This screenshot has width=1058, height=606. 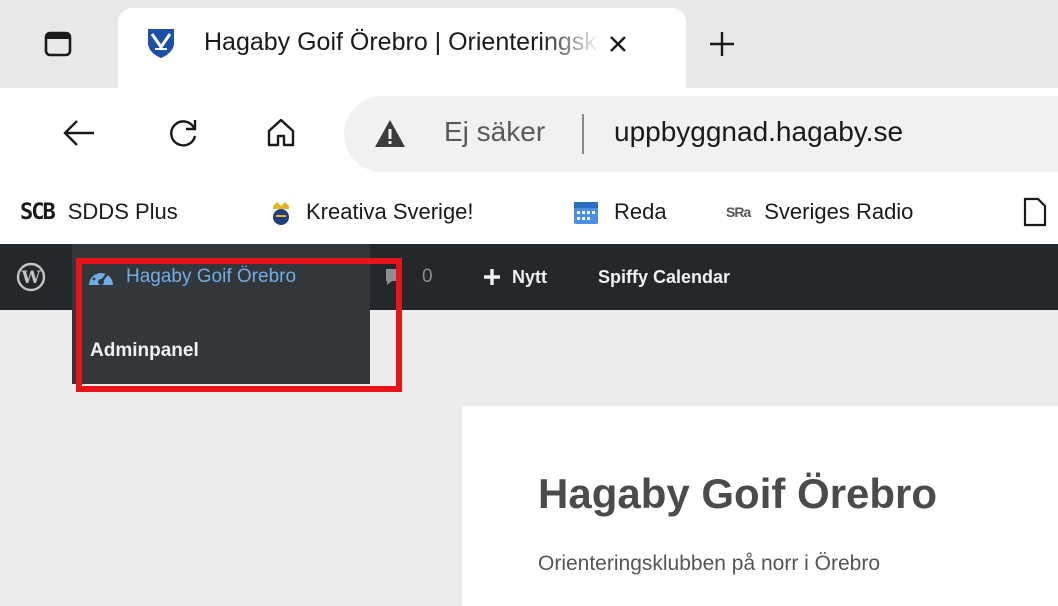 I want to click on home-button, so click(x=281, y=133).